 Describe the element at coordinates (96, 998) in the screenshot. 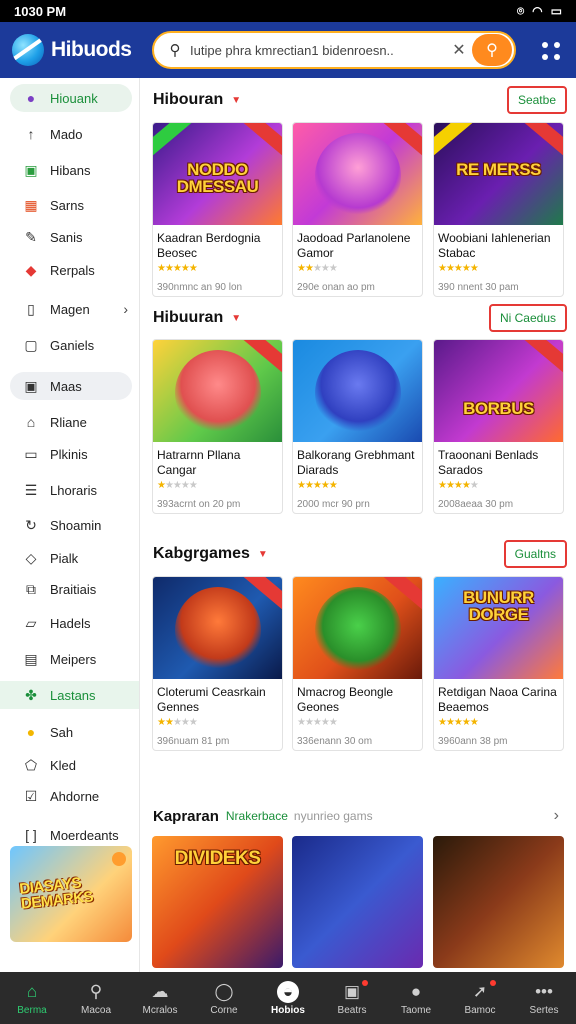

I see `nav-item-macoa: ⚲ Macoa` at that location.